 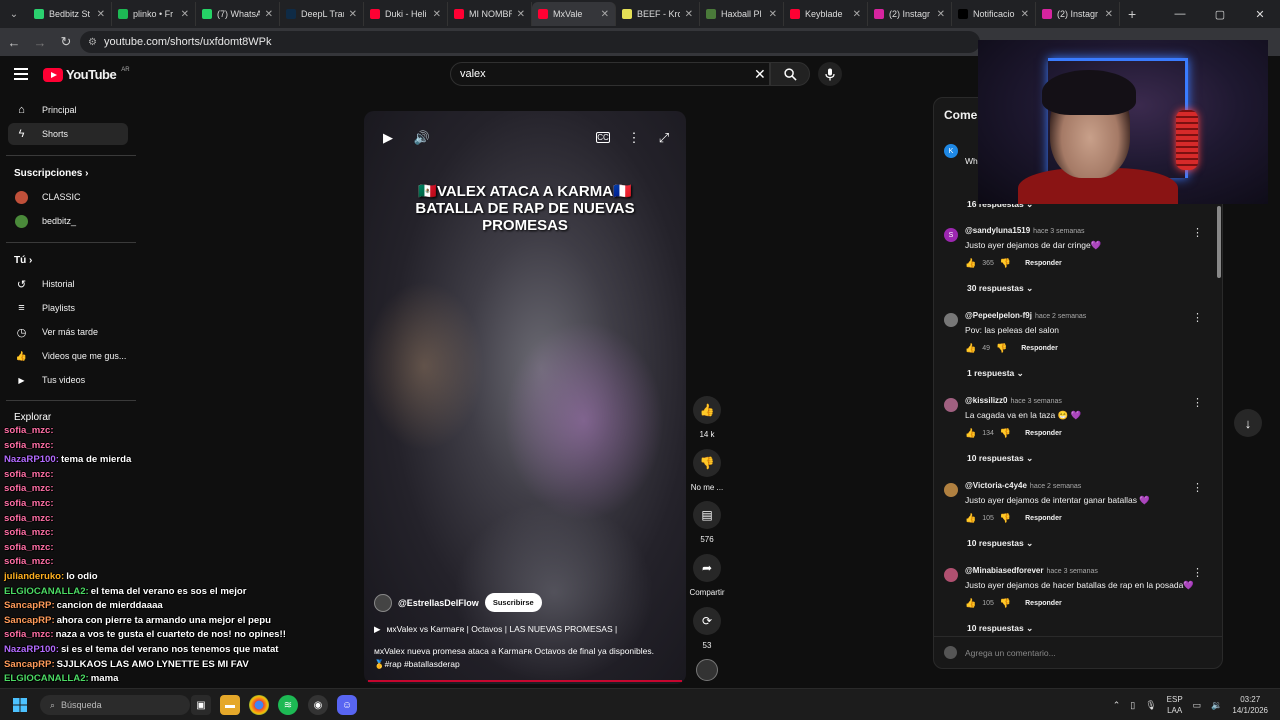 I want to click on browser-tab: (7) WhatsA ✕, so click(x=238, y=14).